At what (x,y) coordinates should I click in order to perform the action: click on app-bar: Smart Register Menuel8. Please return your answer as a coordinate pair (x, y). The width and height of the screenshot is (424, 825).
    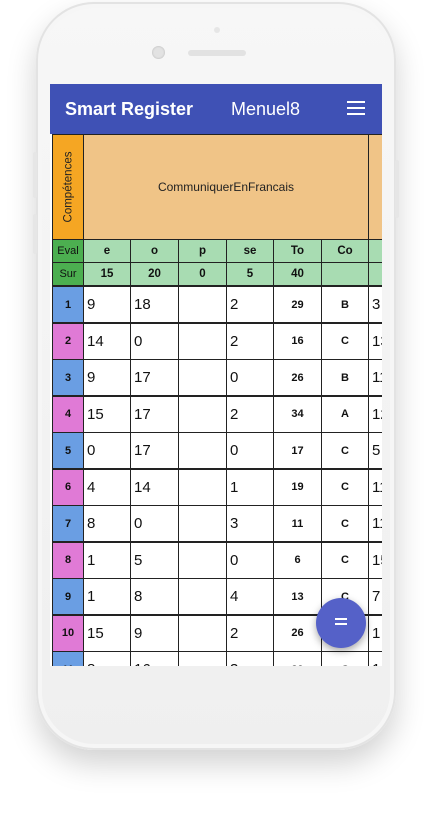
    Looking at the image, I should click on (216, 109).